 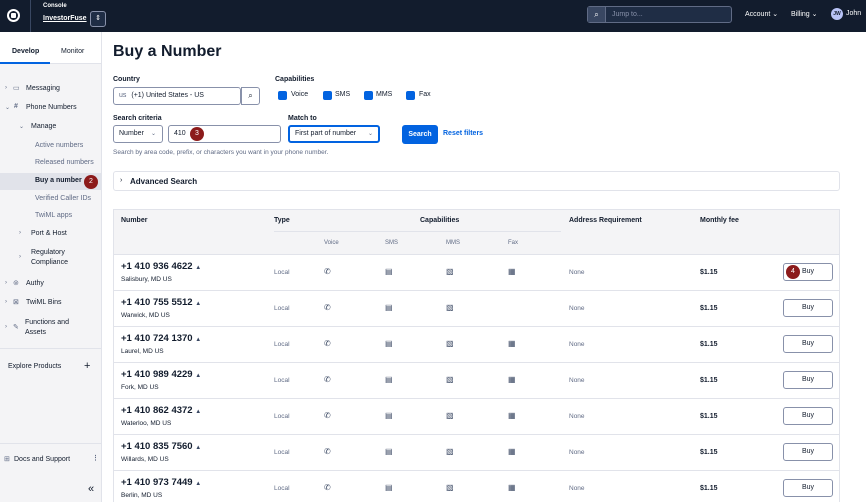 What do you see at coordinates (63, 198) in the screenshot?
I see `sidebar-item-verified-caller-ids: Verified Caller IDs` at bounding box center [63, 198].